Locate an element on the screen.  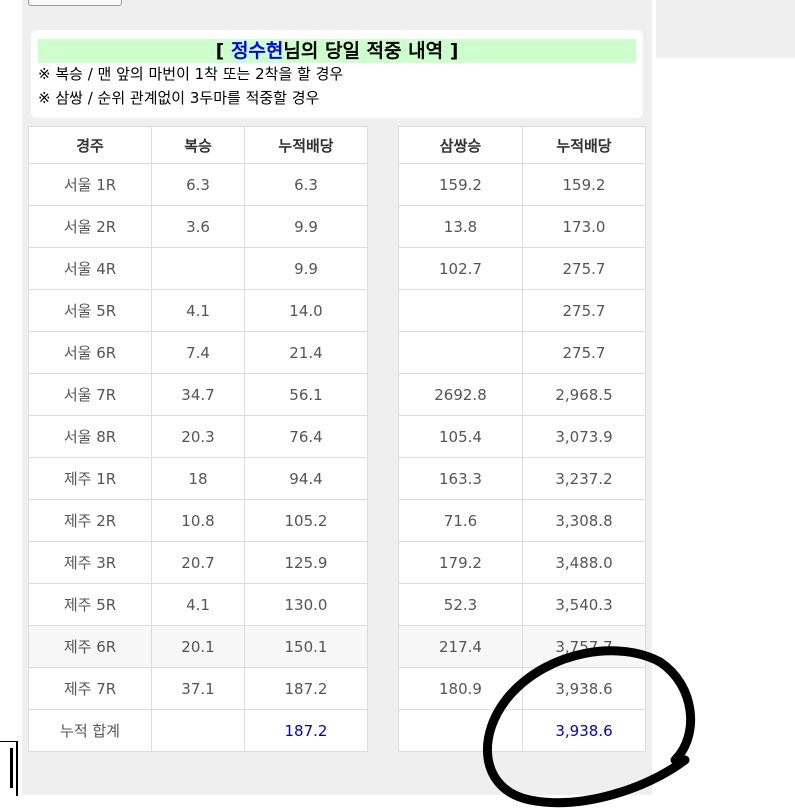
table-row: 서울 6R 7.4 21.4 is located at coordinates (198, 352).